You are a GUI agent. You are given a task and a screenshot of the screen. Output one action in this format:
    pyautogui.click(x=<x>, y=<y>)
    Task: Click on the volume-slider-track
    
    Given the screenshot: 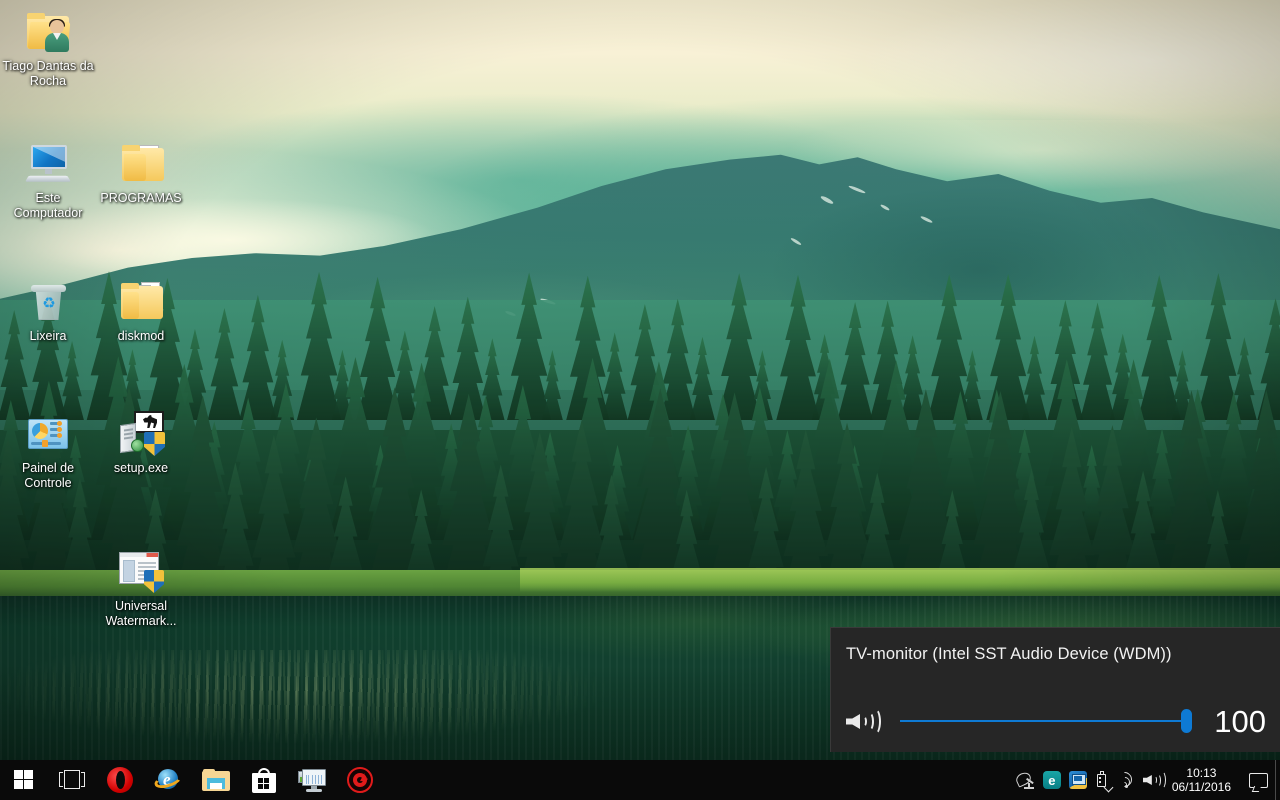 What is the action you would take?
    pyautogui.click(x=1044, y=721)
    